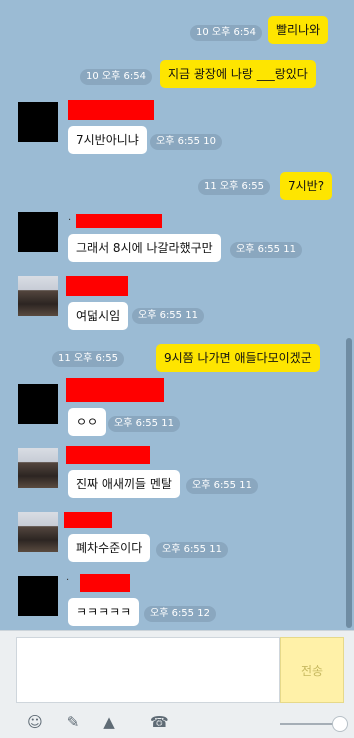 The image size is (354, 738). Describe the element at coordinates (107, 140) in the screenshot. I see `other-message: 7시반아니냐` at that location.